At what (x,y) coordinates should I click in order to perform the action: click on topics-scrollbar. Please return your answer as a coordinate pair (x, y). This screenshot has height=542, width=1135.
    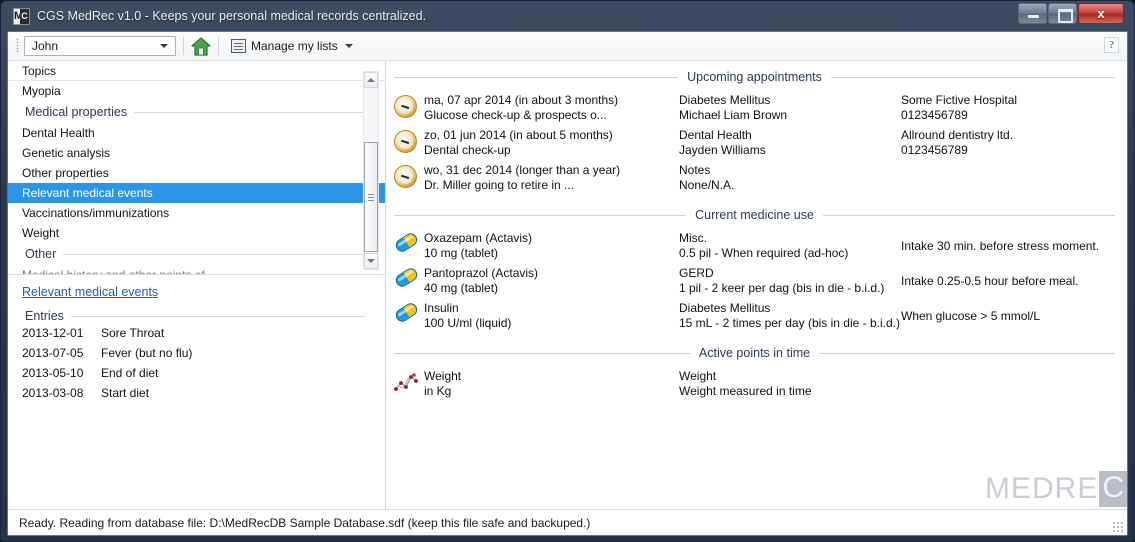
    Looking at the image, I should click on (371, 170).